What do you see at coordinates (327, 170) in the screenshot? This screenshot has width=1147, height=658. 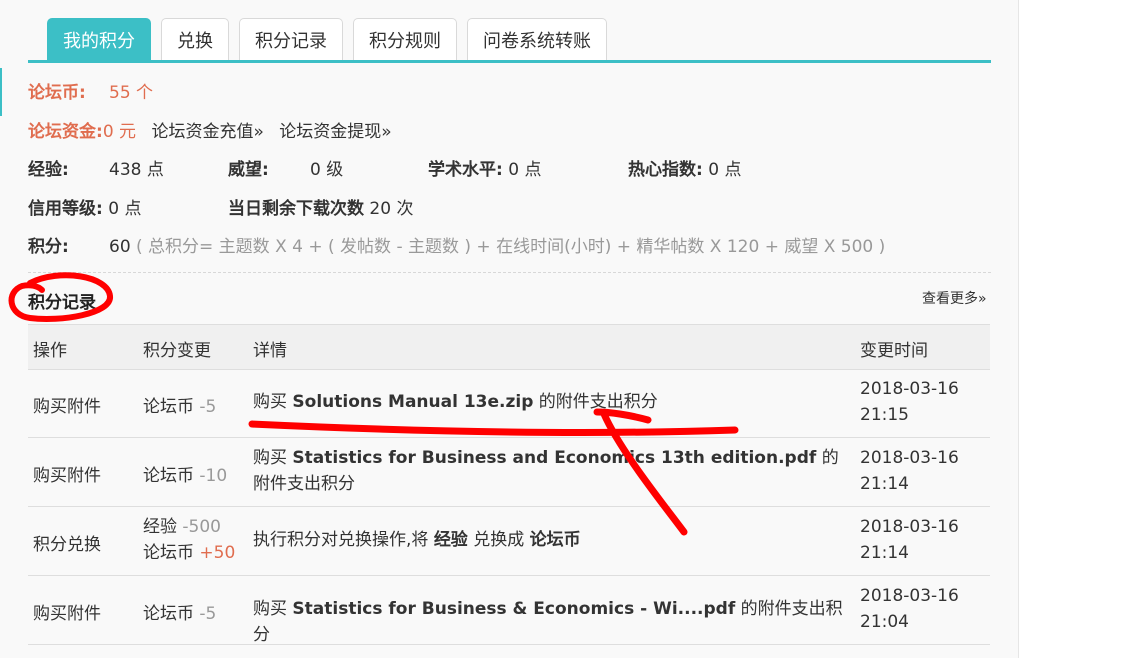 I see `prestige-value: 0 级` at bounding box center [327, 170].